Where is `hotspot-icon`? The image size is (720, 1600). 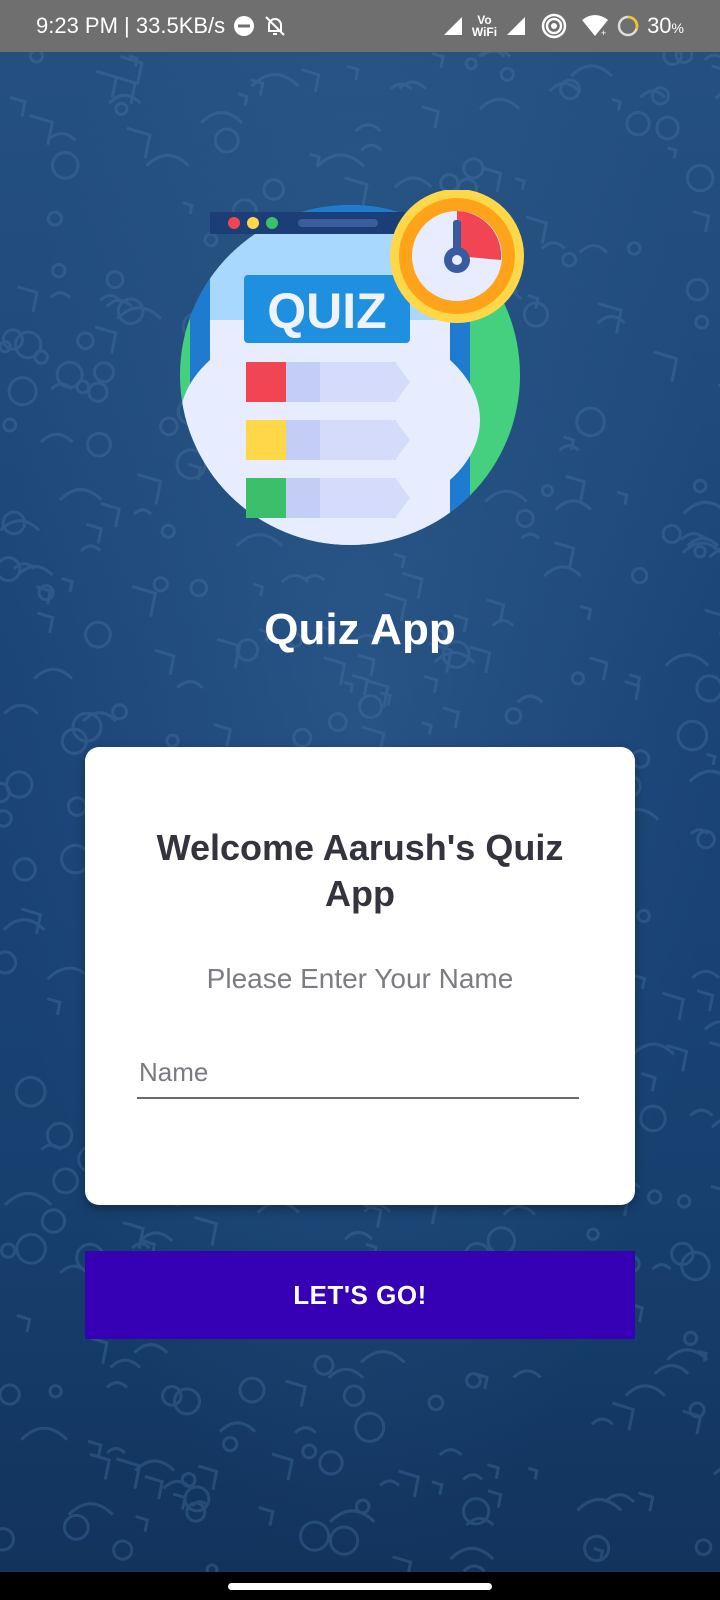
hotspot-icon is located at coordinates (554, 26).